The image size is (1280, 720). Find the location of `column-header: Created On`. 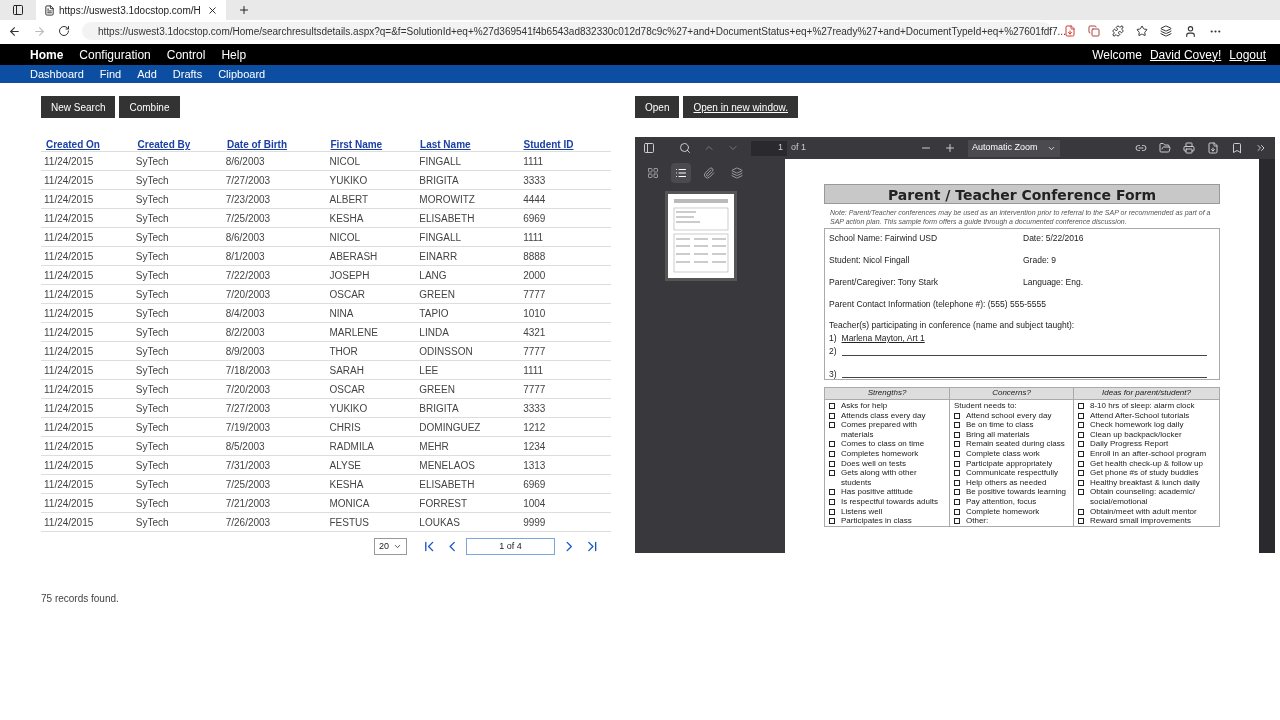

column-header: Created On is located at coordinates (92, 144).